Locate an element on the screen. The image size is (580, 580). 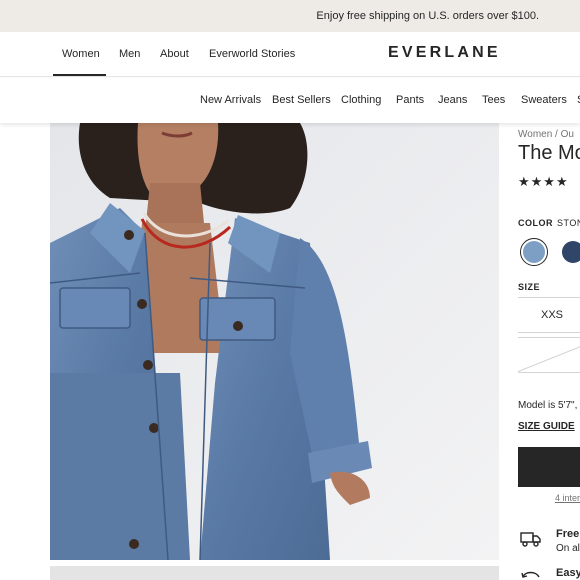
color-label: COLOR STONE is located at coordinates (549, 223).